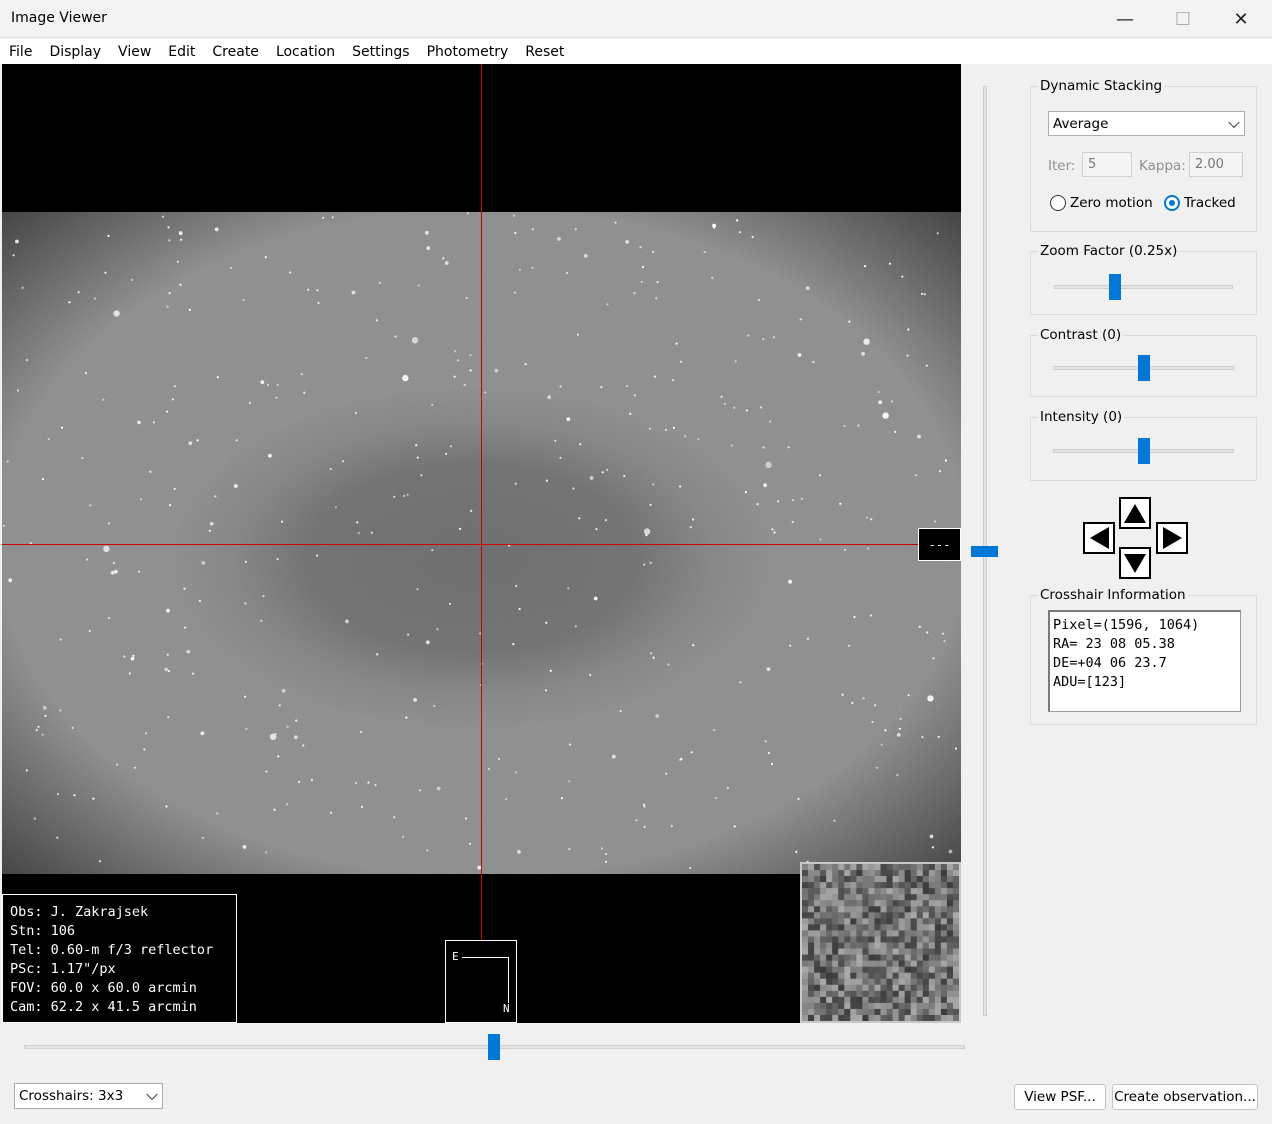 Image resolution: width=1272 pixels, height=1124 pixels. Describe the element at coordinates (134, 52) in the screenshot. I see `menu-view: View` at that location.